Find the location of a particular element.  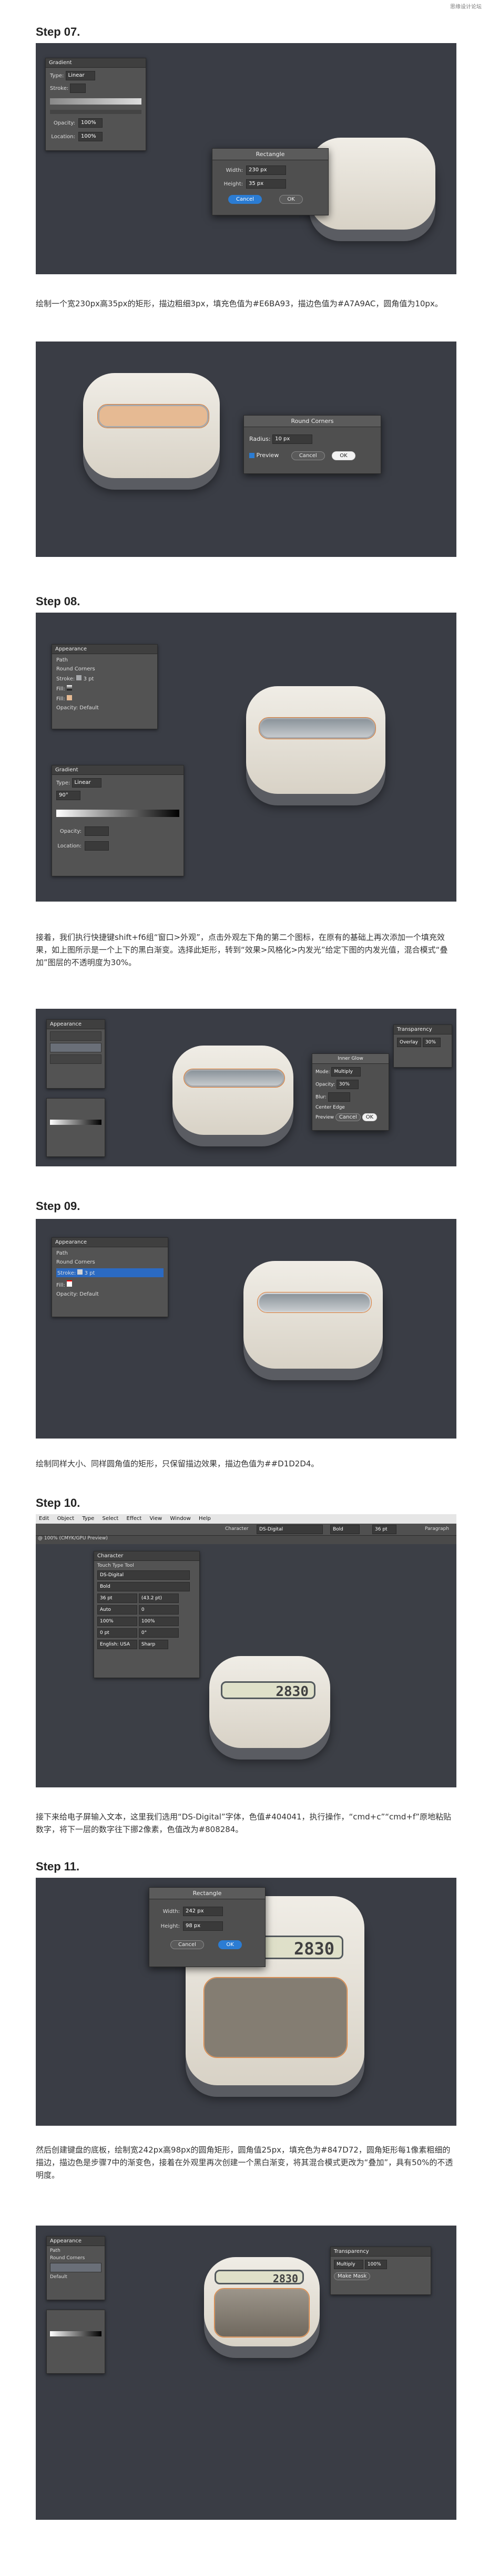

vertical-scale-field: 100% is located at coordinates (117, 1621).